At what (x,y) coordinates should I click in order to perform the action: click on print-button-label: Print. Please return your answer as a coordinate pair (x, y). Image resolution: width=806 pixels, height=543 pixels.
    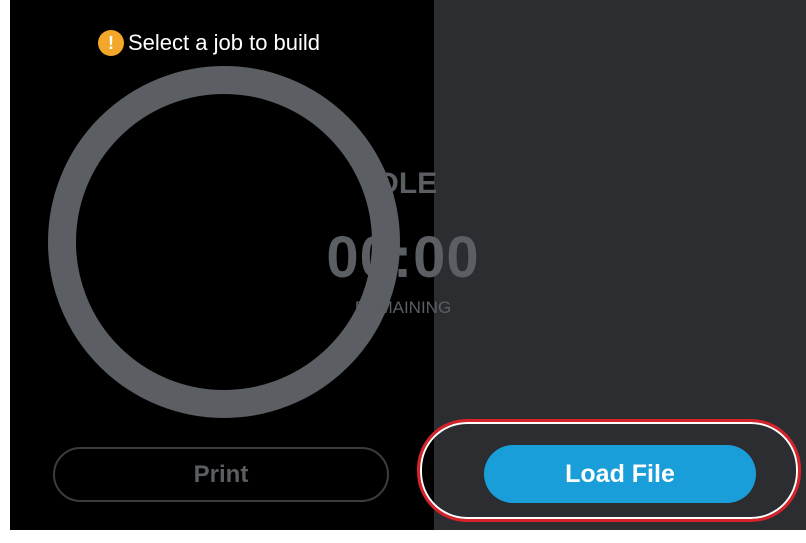
    Looking at the image, I should click on (221, 474).